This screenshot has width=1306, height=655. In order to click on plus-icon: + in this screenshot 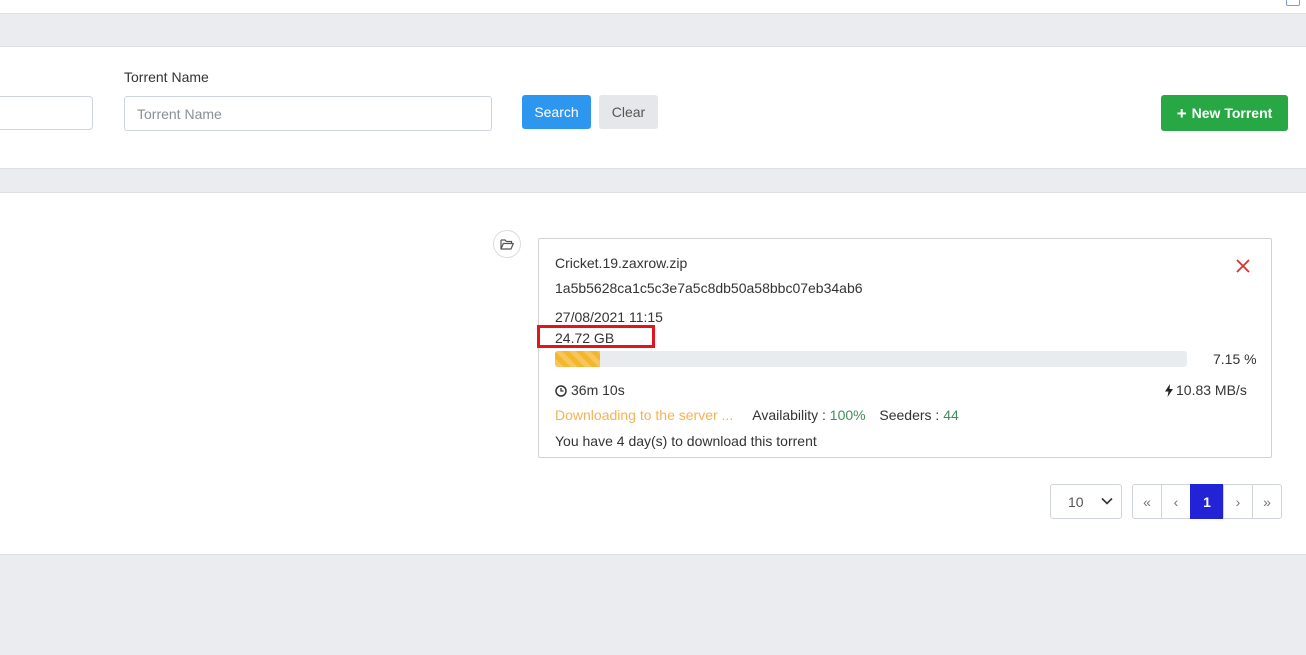, I will do `click(1181, 113)`.